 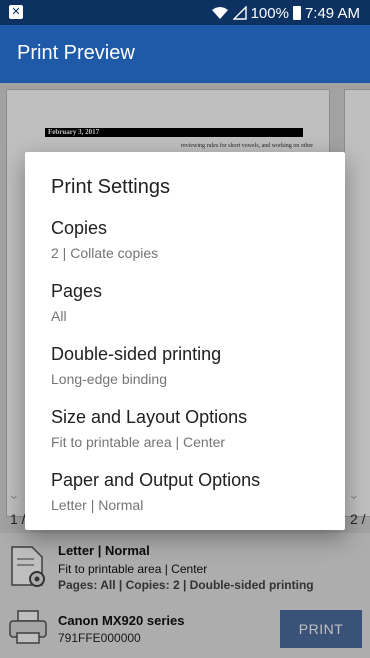 What do you see at coordinates (109, 379) in the screenshot?
I see `option-subtitle: Long-edge binding` at bounding box center [109, 379].